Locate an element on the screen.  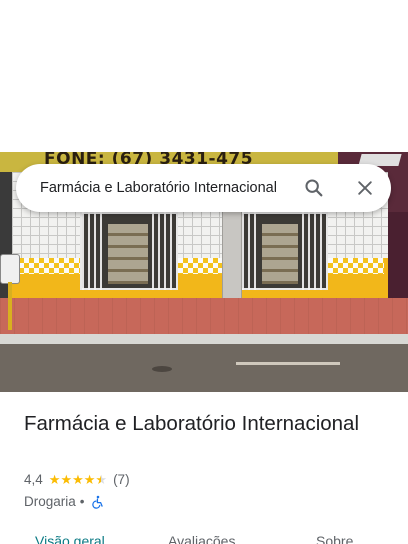
shelves-right is located at coordinates (280, 254).